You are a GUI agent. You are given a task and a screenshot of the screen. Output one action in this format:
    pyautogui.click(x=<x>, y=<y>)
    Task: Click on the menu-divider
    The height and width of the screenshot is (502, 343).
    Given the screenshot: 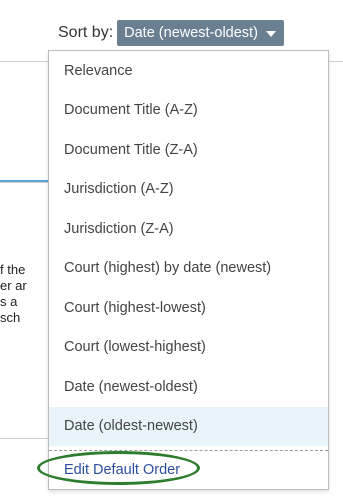 What is the action you would take?
    pyautogui.click(x=188, y=450)
    